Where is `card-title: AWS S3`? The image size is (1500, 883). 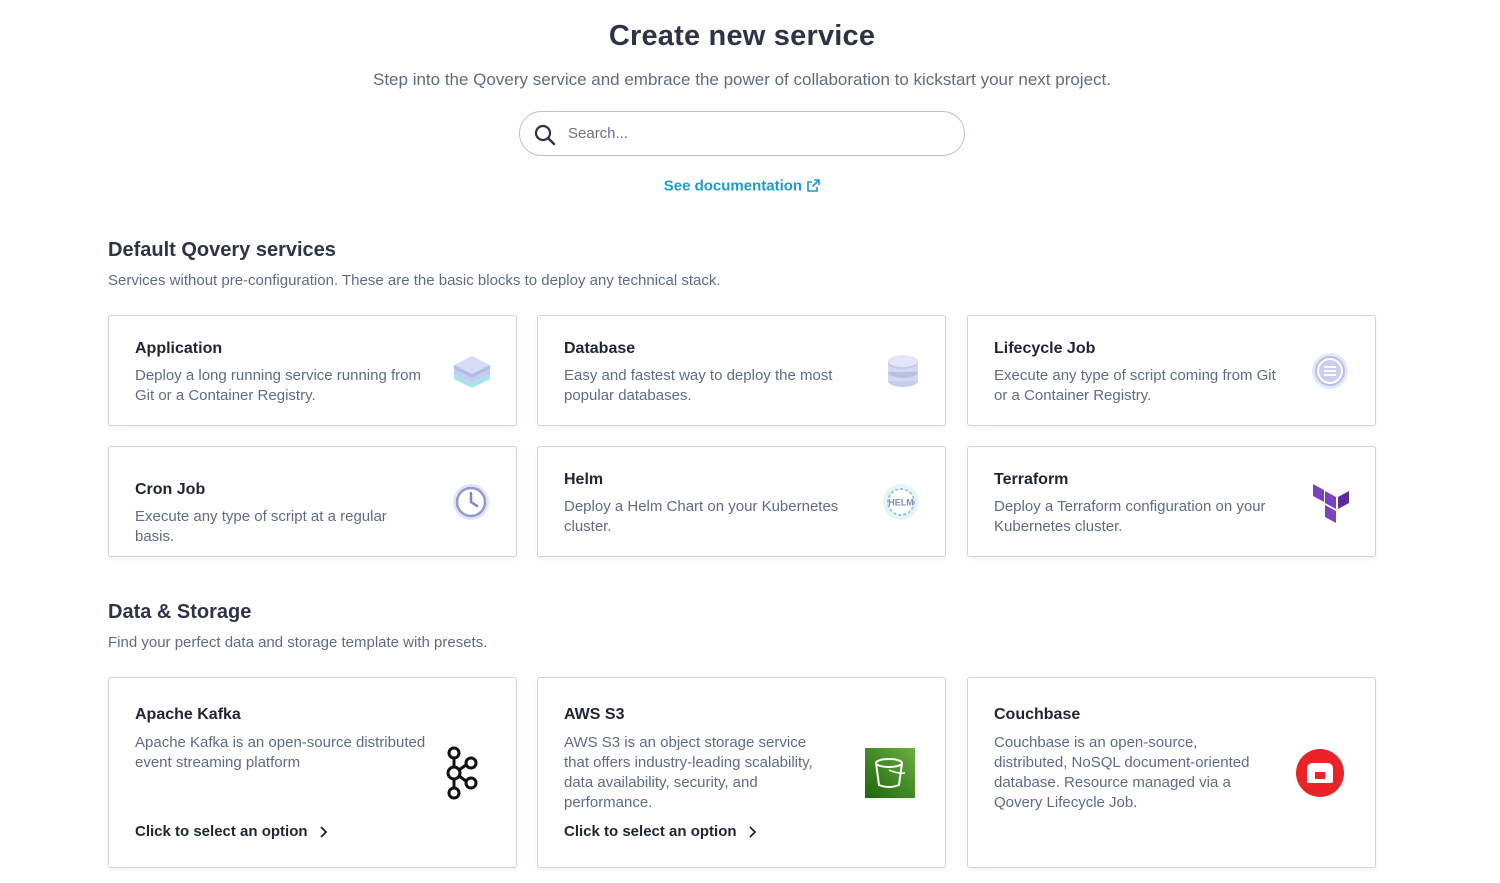
card-title: AWS S3 is located at coordinates (594, 714).